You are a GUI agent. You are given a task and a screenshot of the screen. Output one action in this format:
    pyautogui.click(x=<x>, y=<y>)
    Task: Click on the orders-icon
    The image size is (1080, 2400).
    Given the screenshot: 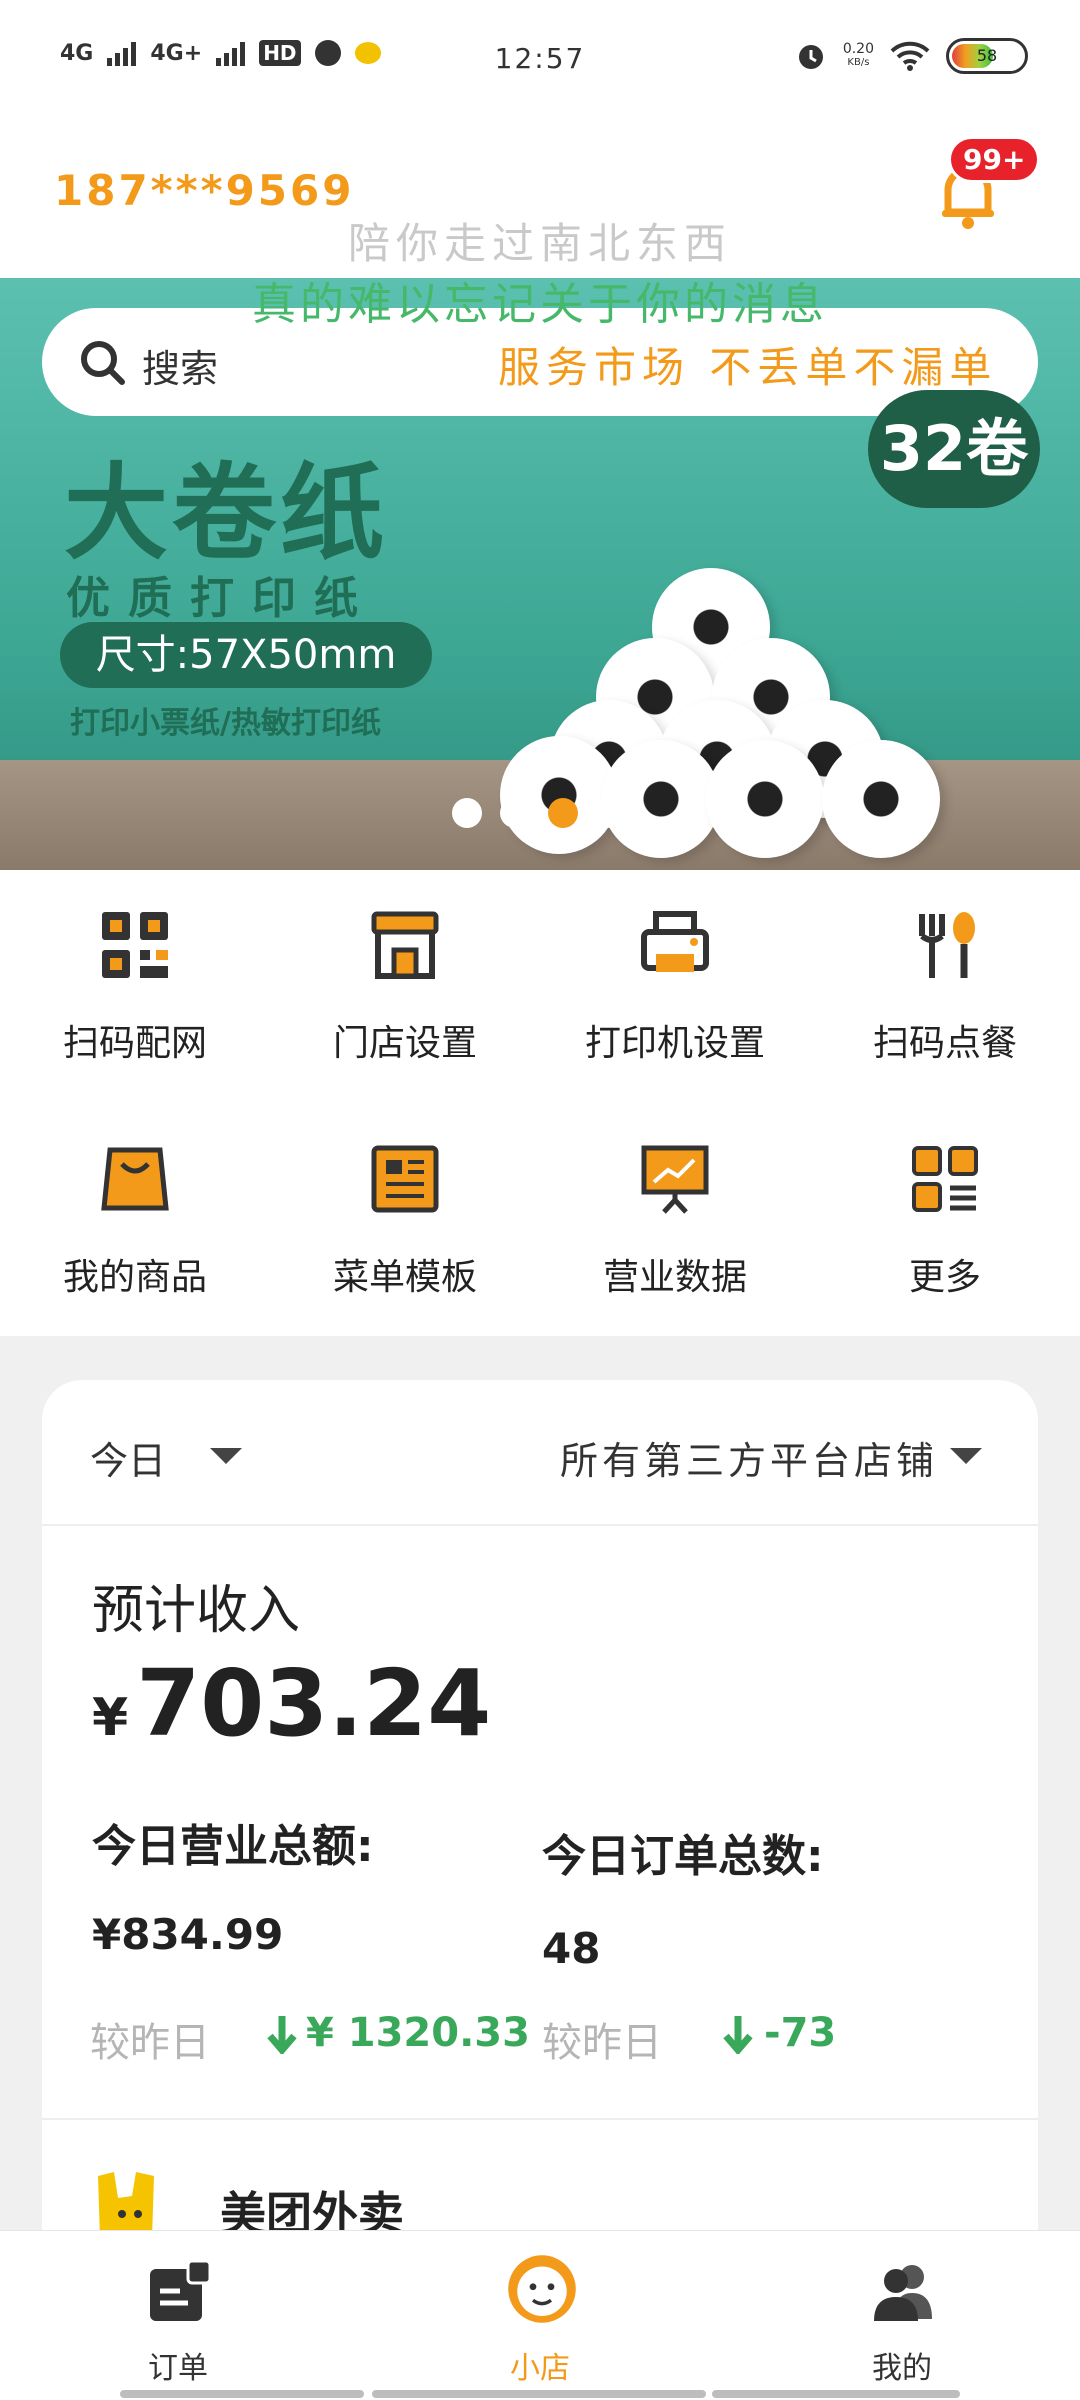 What is the action you would take?
    pyautogui.click(x=181, y=2290)
    